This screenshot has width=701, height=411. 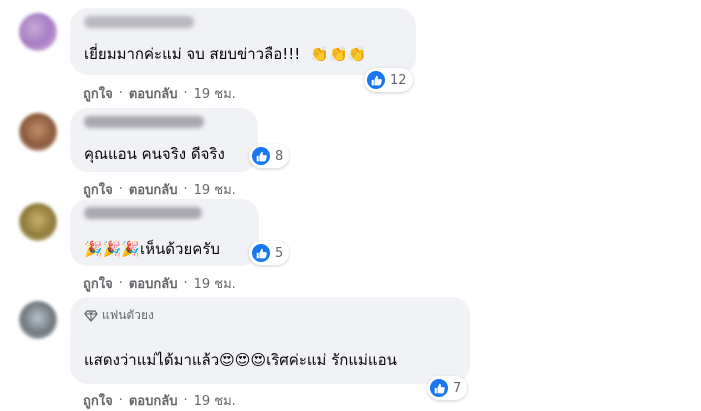 I want to click on reaction-summary: 5, so click(x=269, y=253).